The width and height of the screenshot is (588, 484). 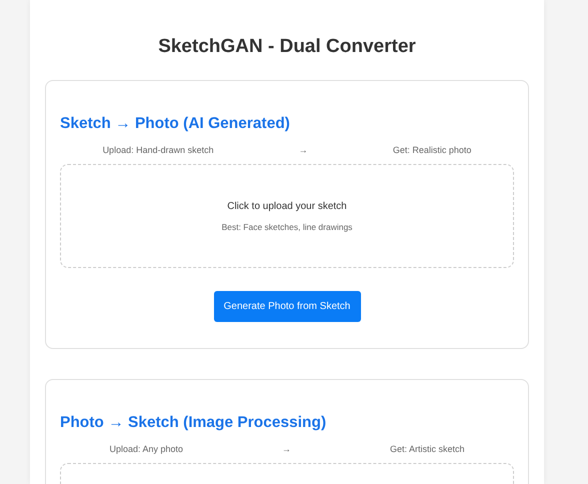 What do you see at coordinates (427, 449) in the screenshot?
I see `result-label: Get: Artistic sketch` at bounding box center [427, 449].